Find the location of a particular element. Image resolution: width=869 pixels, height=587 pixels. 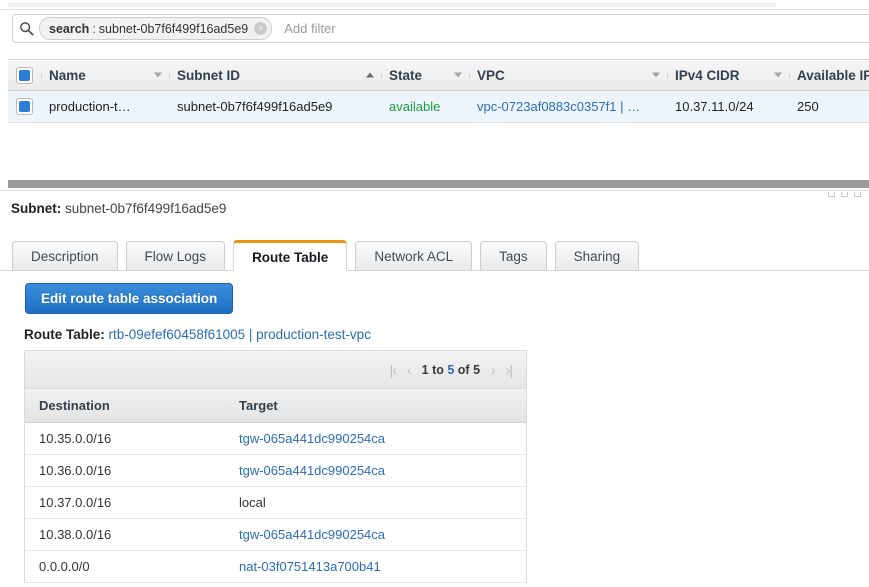

tab-description-label: Description is located at coordinates (65, 256).